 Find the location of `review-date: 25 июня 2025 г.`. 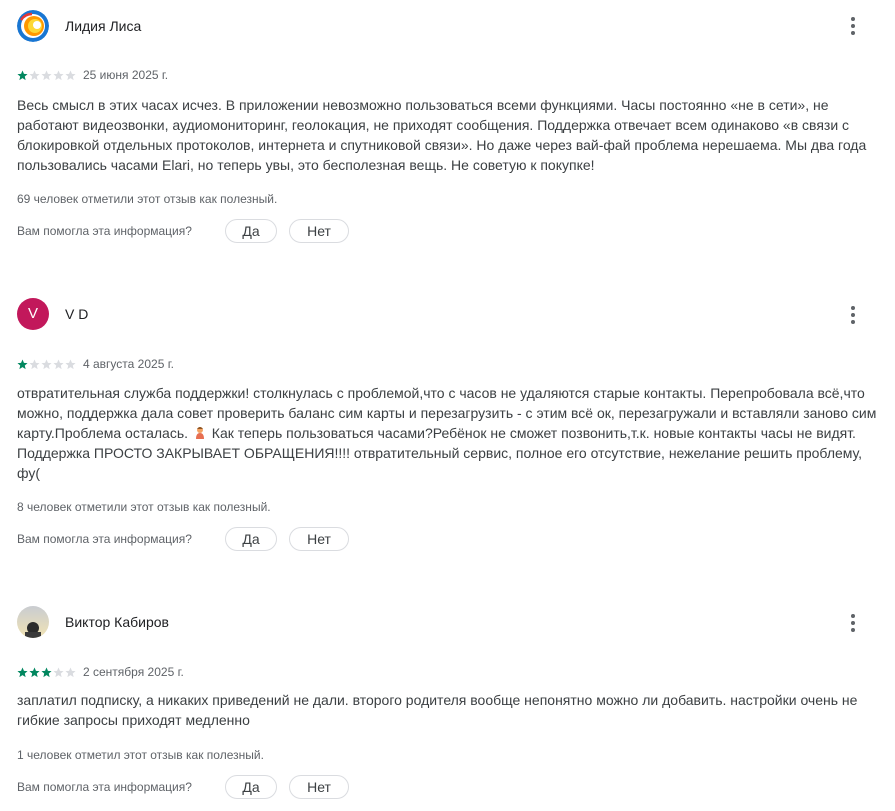

review-date: 25 июня 2025 г. is located at coordinates (126, 75).